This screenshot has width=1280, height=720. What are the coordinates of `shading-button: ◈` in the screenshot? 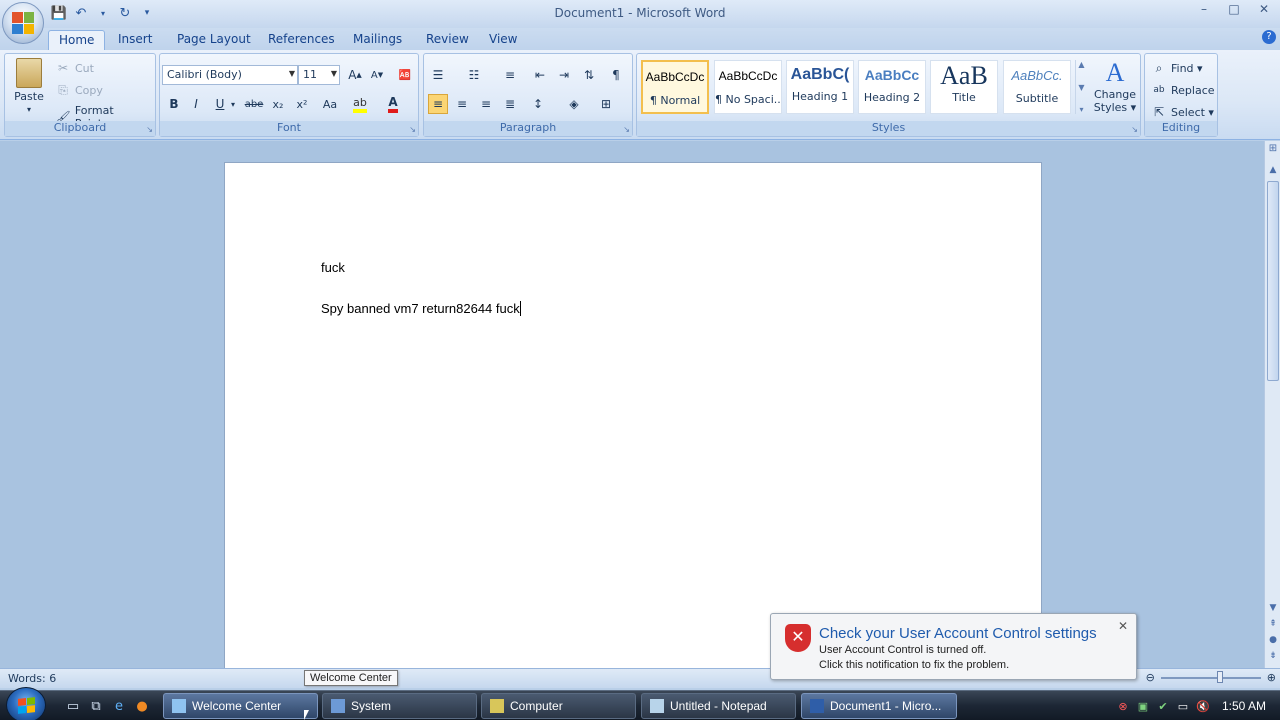 It's located at (574, 104).